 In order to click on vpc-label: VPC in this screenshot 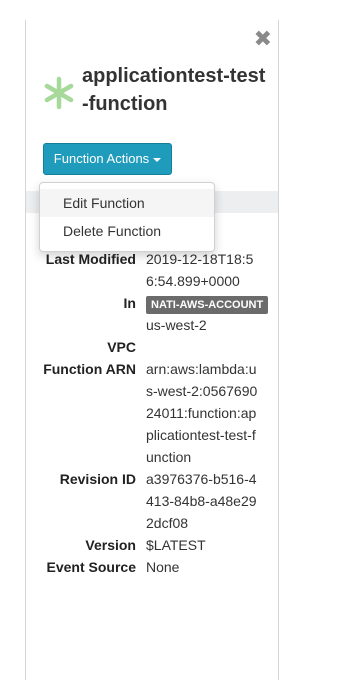, I will do `click(121, 347)`.